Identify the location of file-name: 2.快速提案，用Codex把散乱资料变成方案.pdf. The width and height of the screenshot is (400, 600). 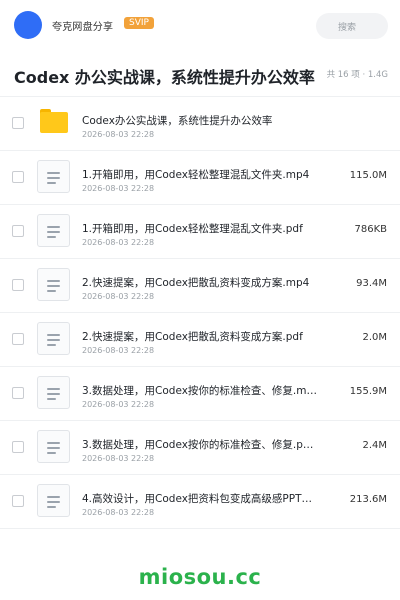
(204, 336).